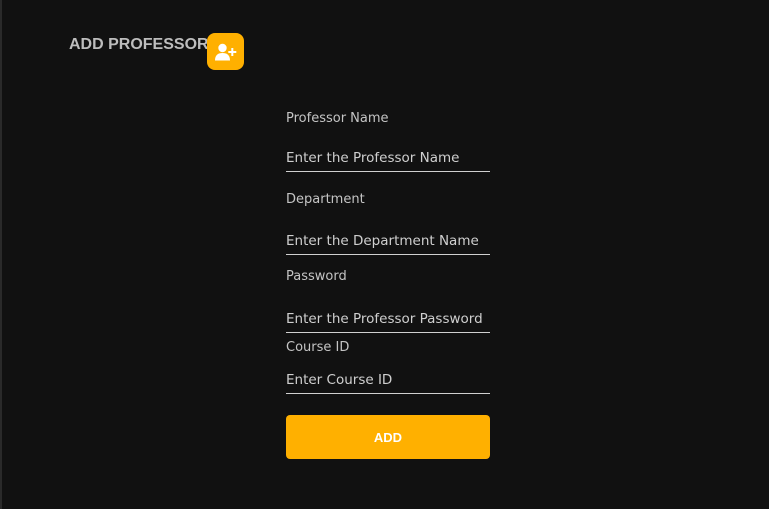 The width and height of the screenshot is (769, 509). Describe the element at coordinates (388, 380) in the screenshot. I see `course-id-input` at that location.